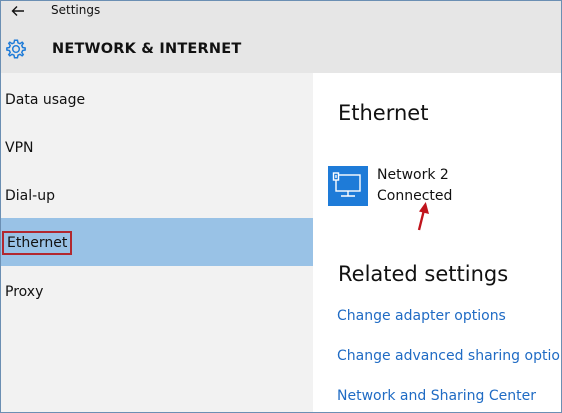 This screenshot has height=413, width=562. Describe the element at coordinates (423, 274) in the screenshot. I see `related-settings-title: Related settings` at that location.